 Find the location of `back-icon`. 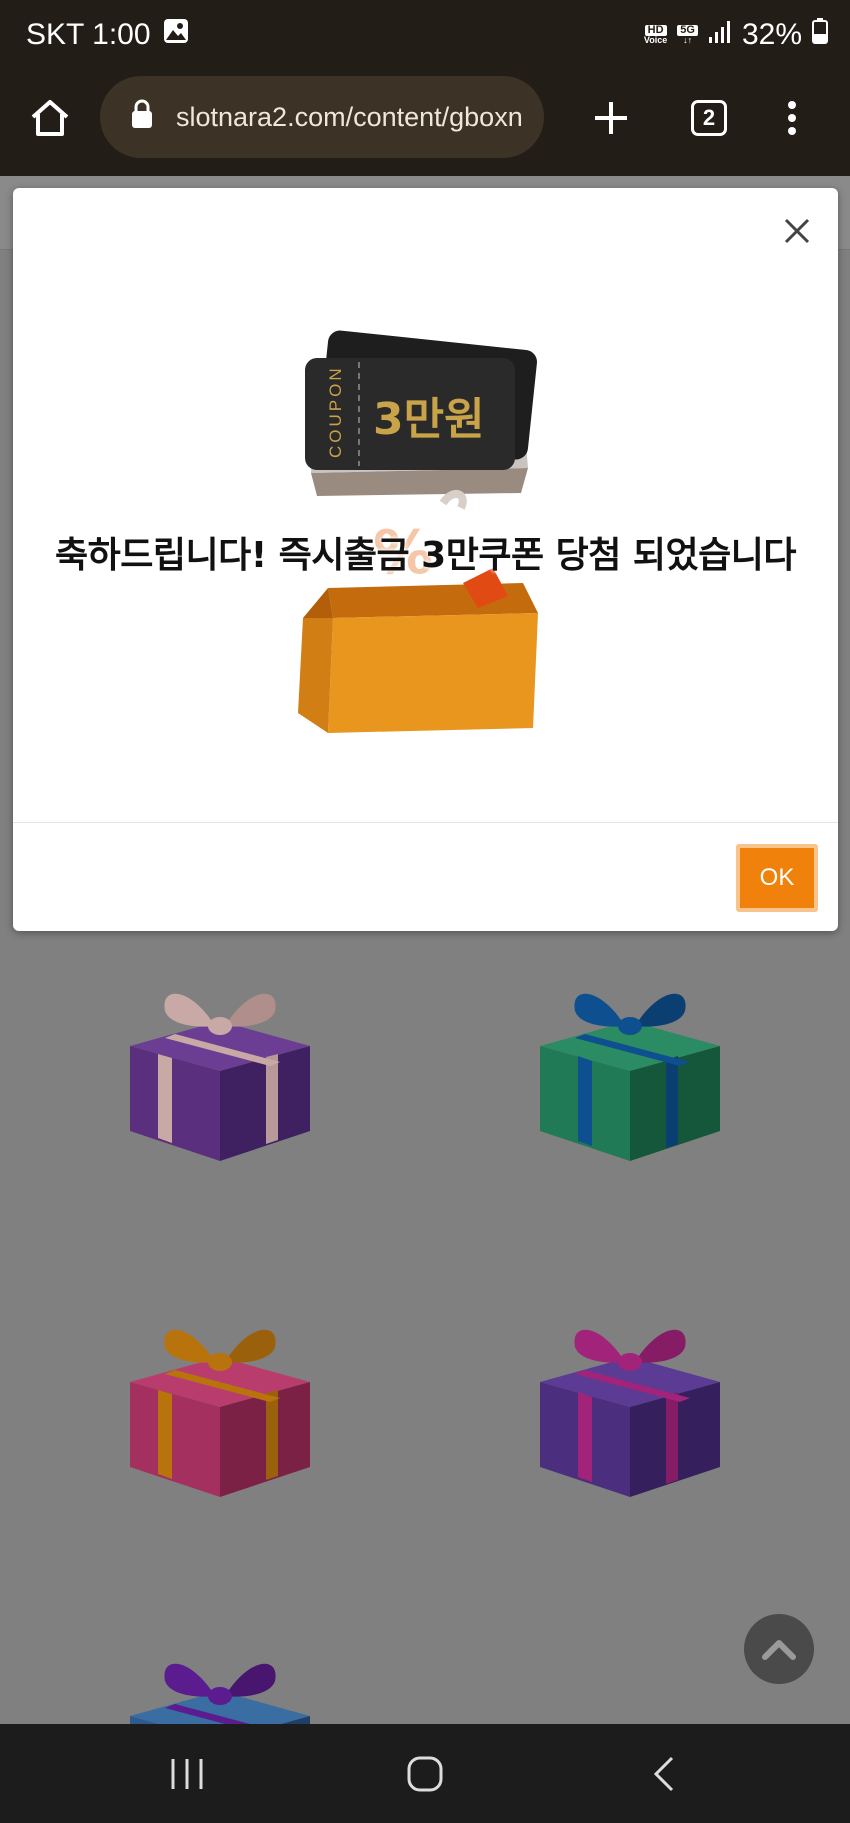

back-icon is located at coordinates (663, 1774).